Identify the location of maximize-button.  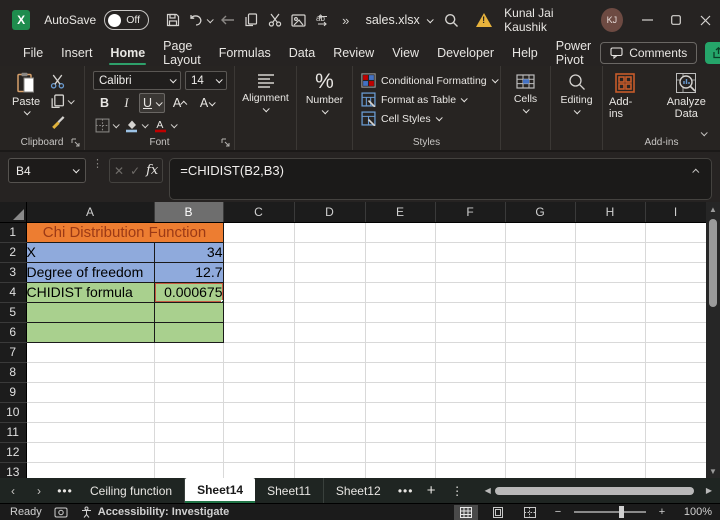
(676, 20).